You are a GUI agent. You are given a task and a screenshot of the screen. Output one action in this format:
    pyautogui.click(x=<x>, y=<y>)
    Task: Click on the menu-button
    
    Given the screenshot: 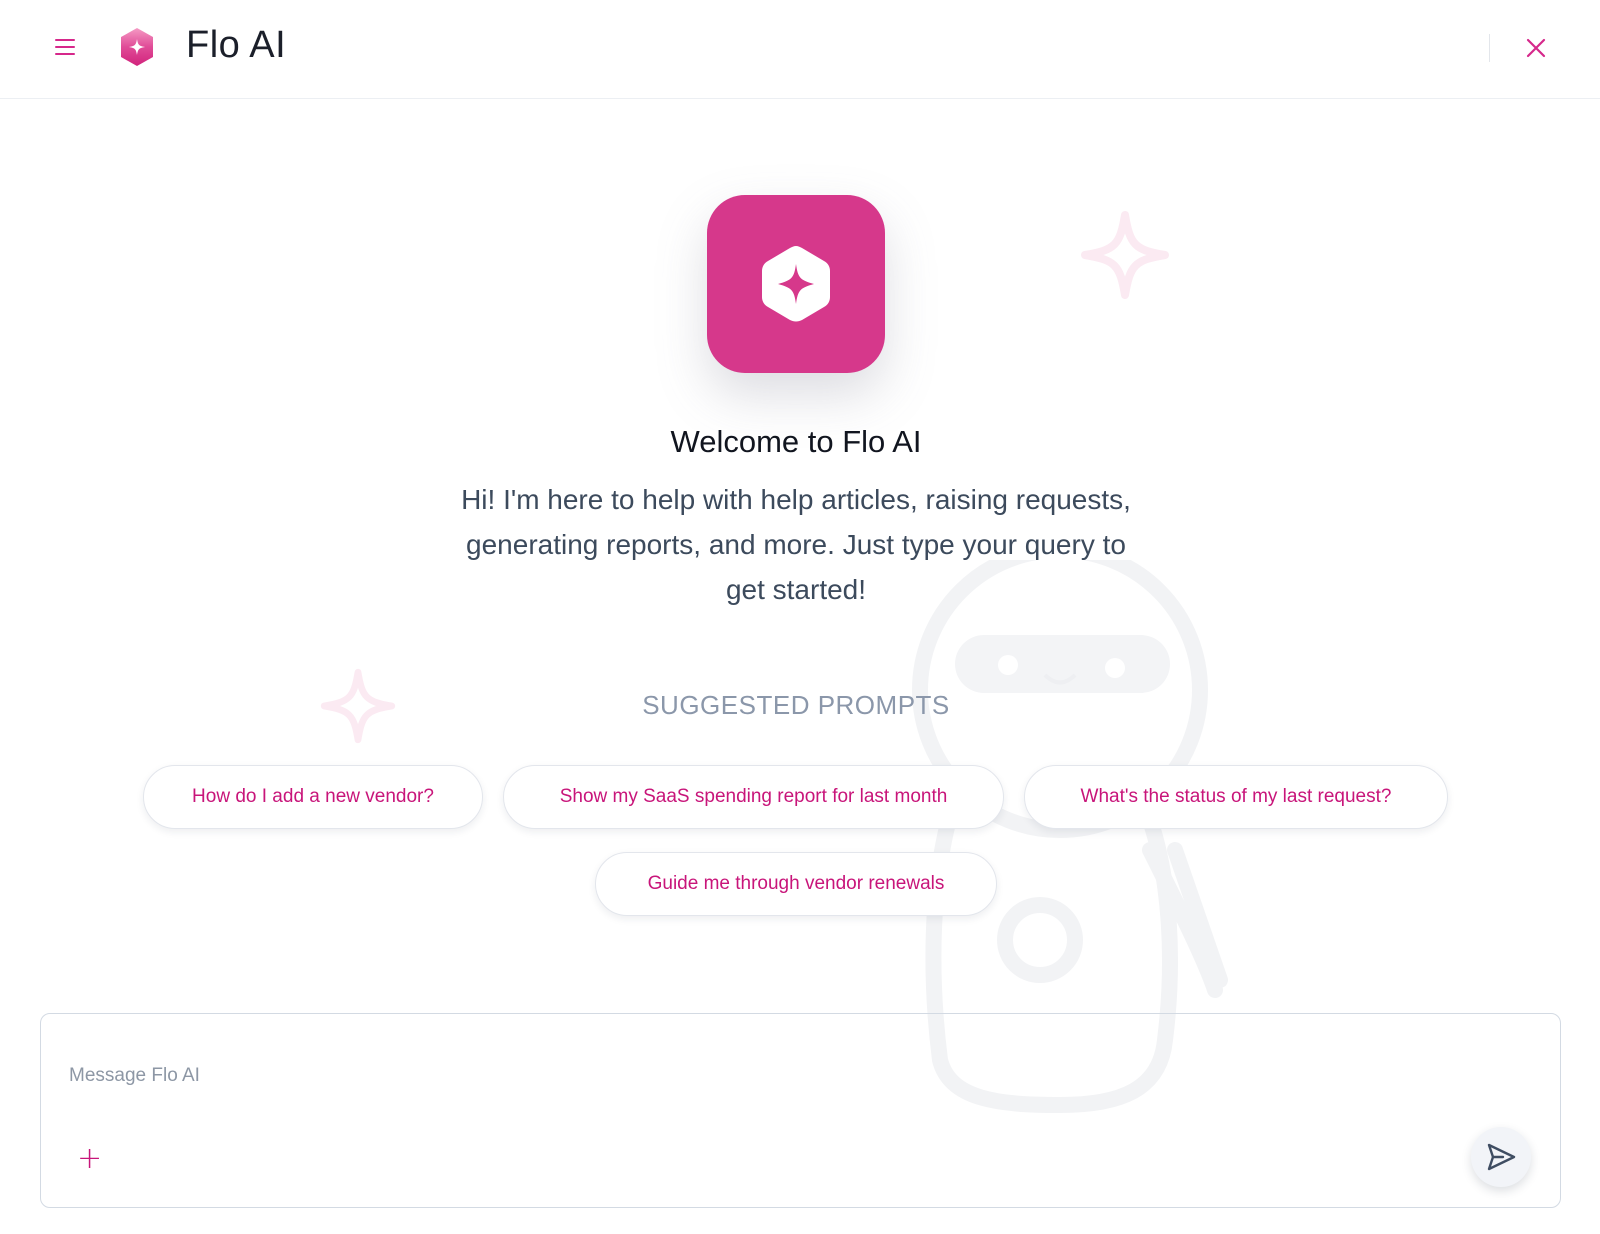 What is the action you would take?
    pyautogui.click(x=65, y=47)
    